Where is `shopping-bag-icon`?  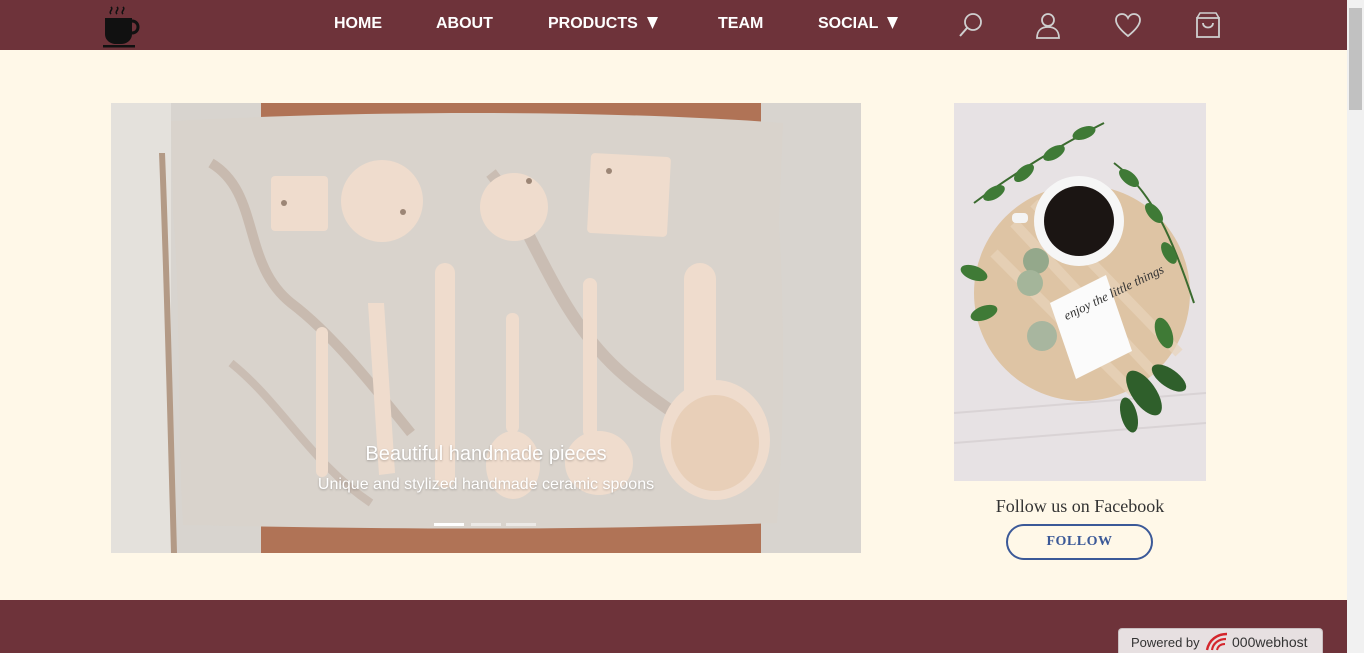 shopping-bag-icon is located at coordinates (1208, 25).